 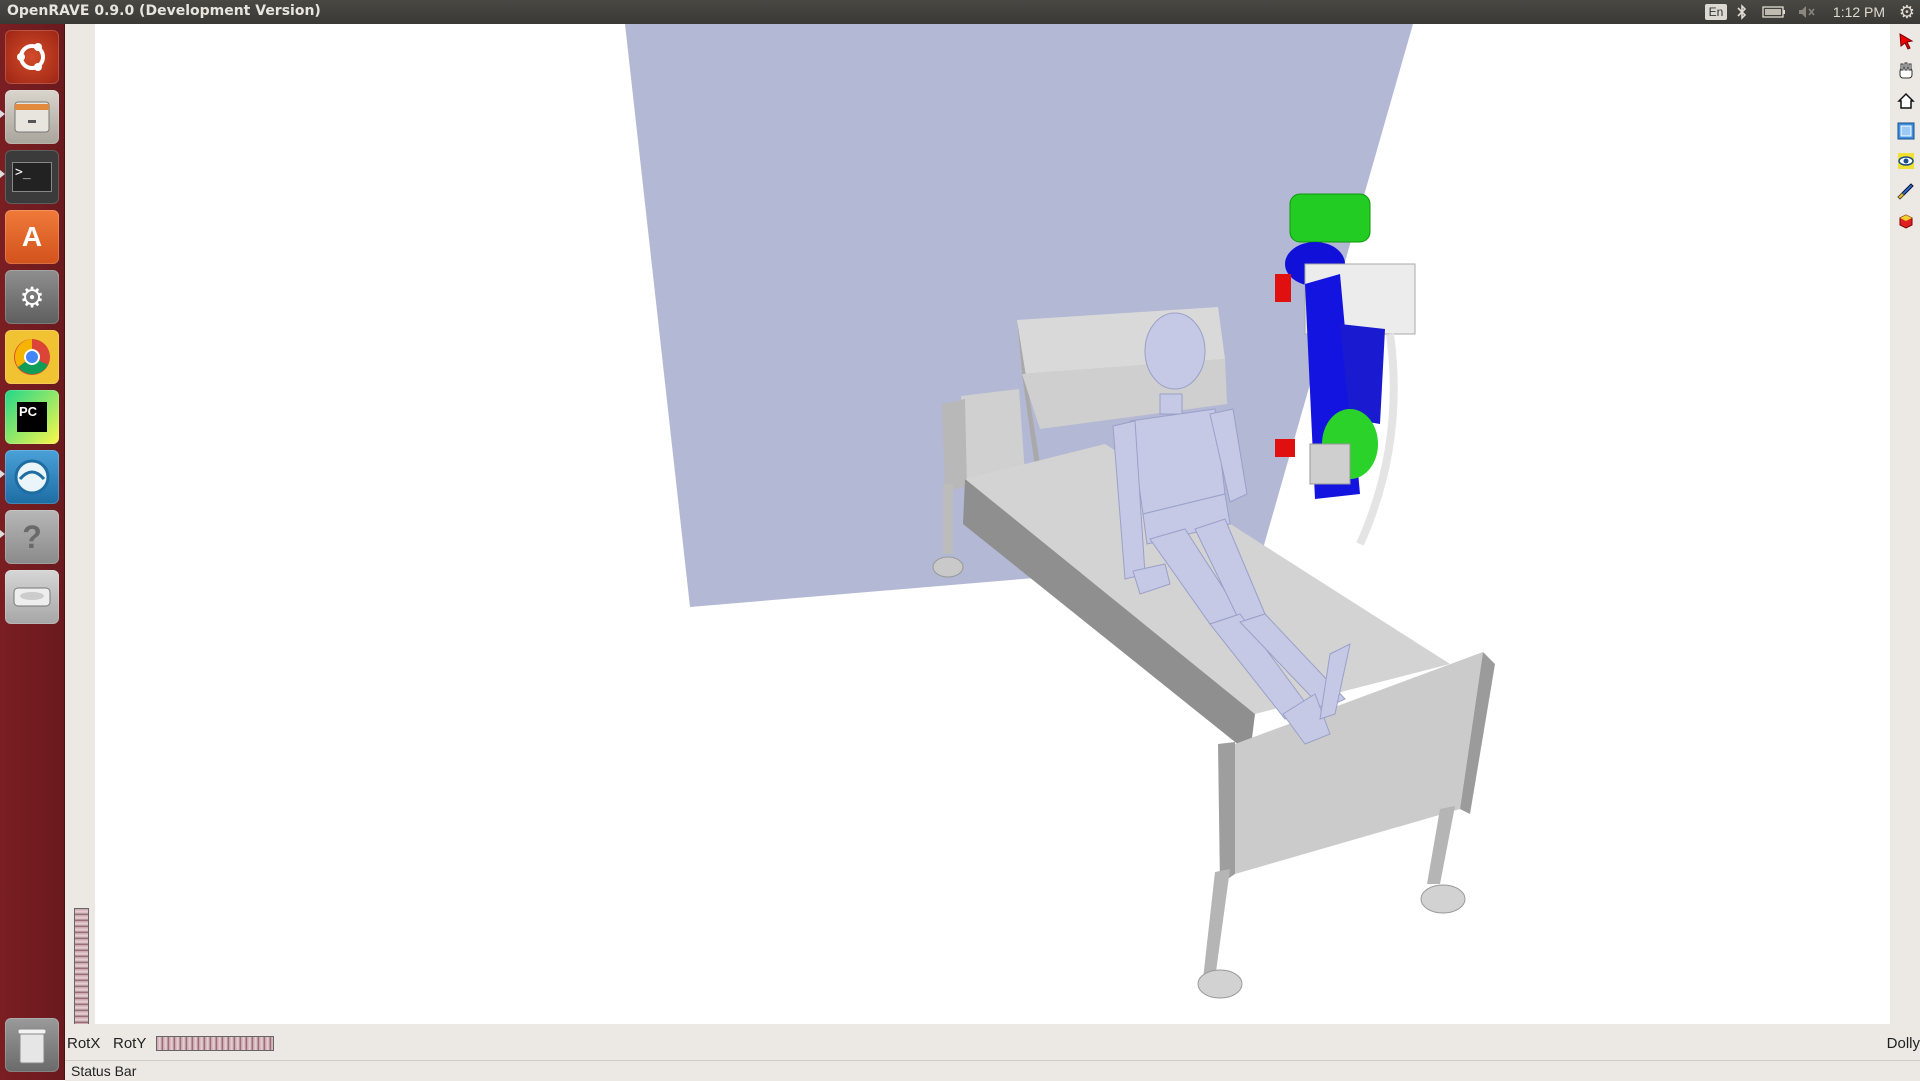 What do you see at coordinates (32, 537) in the screenshot?
I see `question-mark-icon: ?` at bounding box center [32, 537].